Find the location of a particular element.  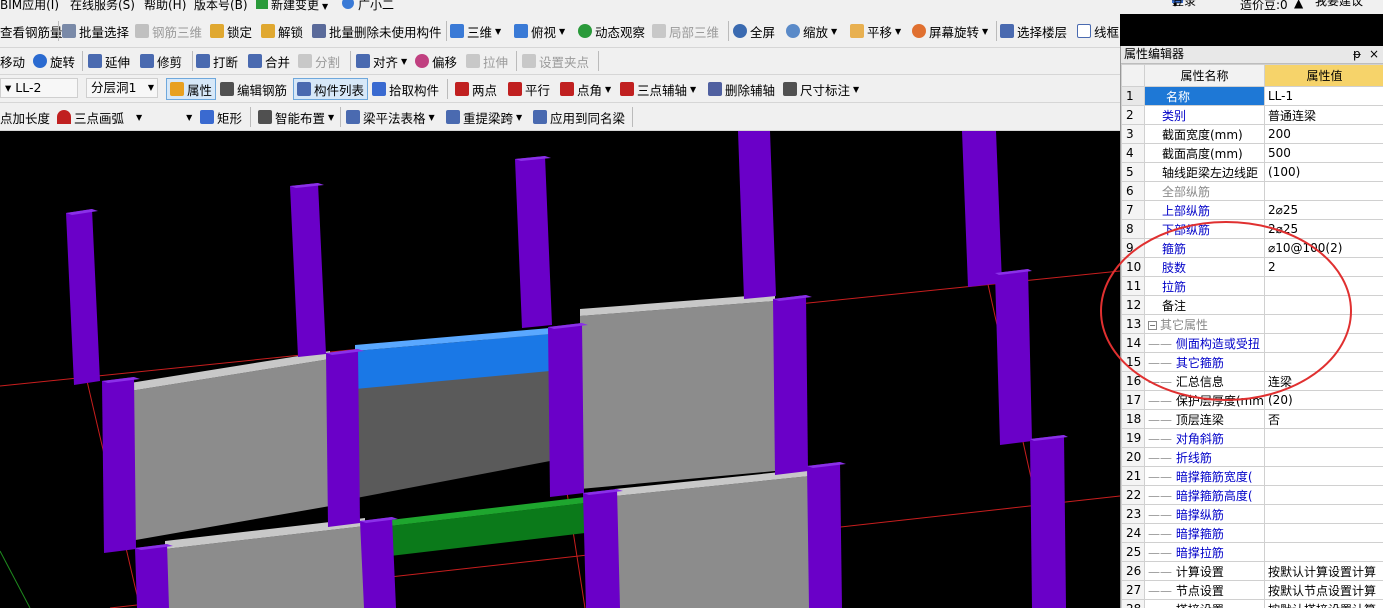

annotation-circle is located at coordinates (1226, 311).